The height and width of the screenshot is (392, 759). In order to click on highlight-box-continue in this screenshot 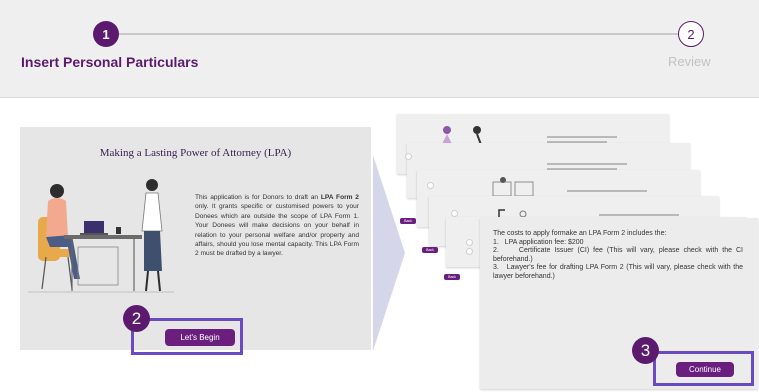, I will do `click(703, 368)`.